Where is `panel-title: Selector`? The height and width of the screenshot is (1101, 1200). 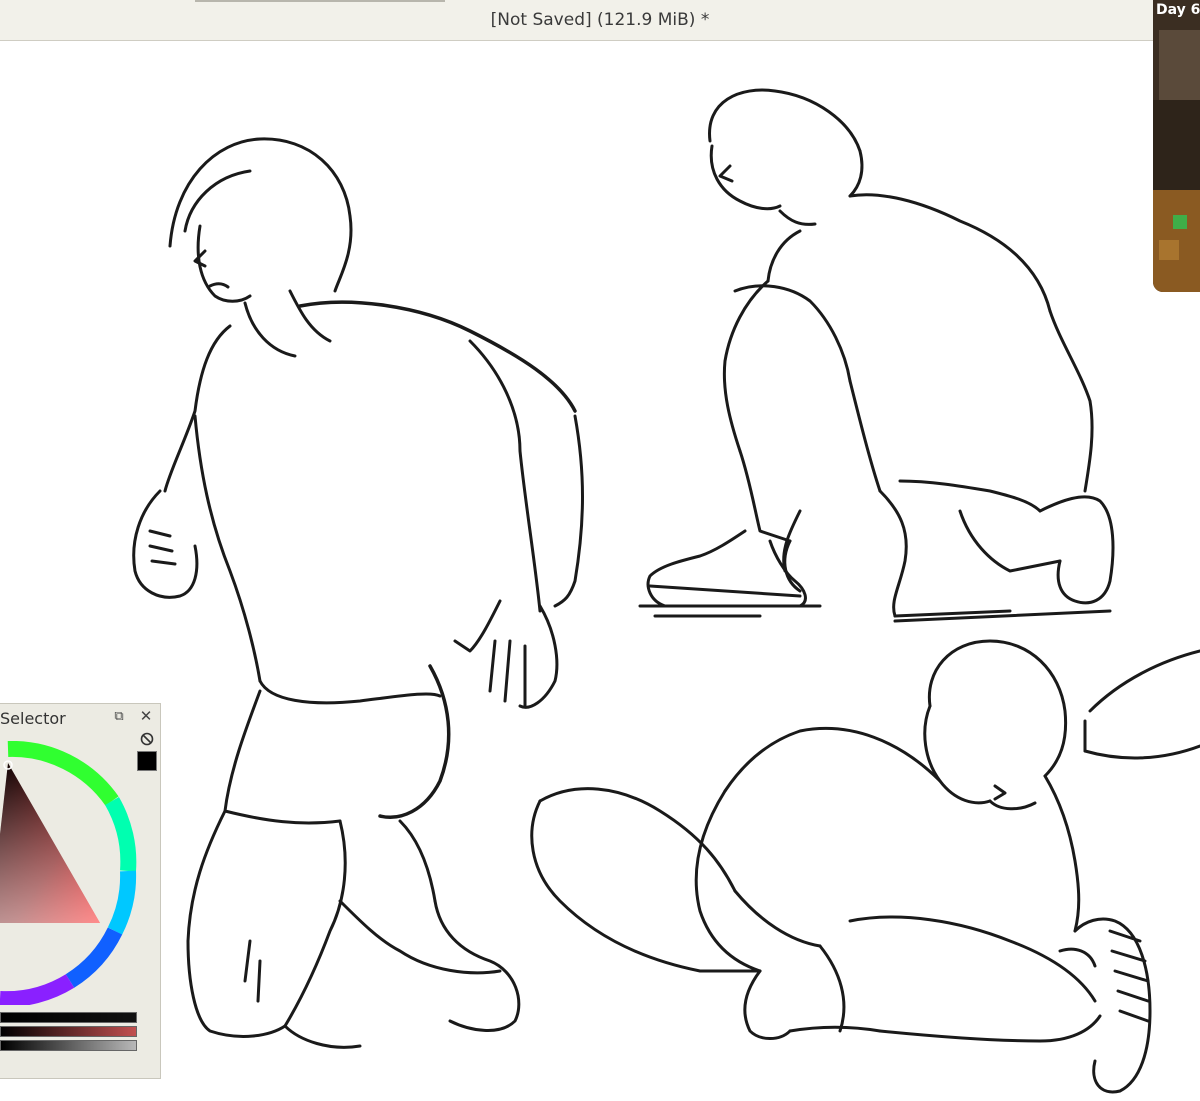 panel-title: Selector is located at coordinates (33, 718).